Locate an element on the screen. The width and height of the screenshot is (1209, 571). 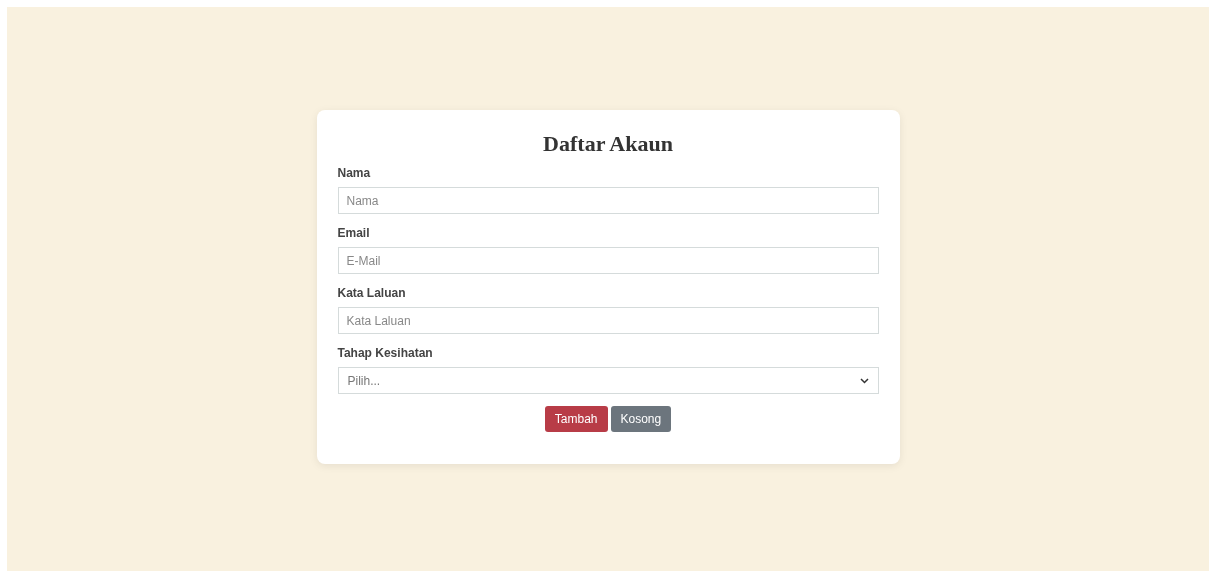
field-label: Email is located at coordinates (353, 233).